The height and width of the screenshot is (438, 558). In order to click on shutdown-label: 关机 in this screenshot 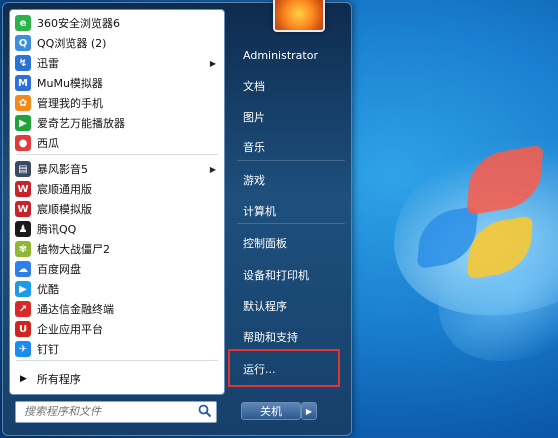, I will do `click(271, 411)`.